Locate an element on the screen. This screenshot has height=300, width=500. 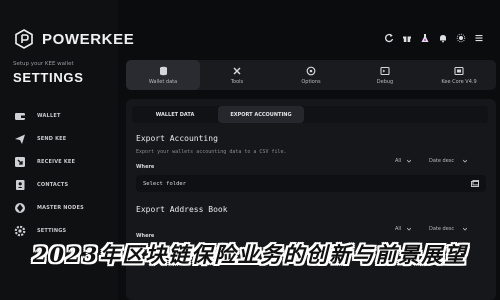
tab-wallet-data: Wallet data is located at coordinates (163, 75).